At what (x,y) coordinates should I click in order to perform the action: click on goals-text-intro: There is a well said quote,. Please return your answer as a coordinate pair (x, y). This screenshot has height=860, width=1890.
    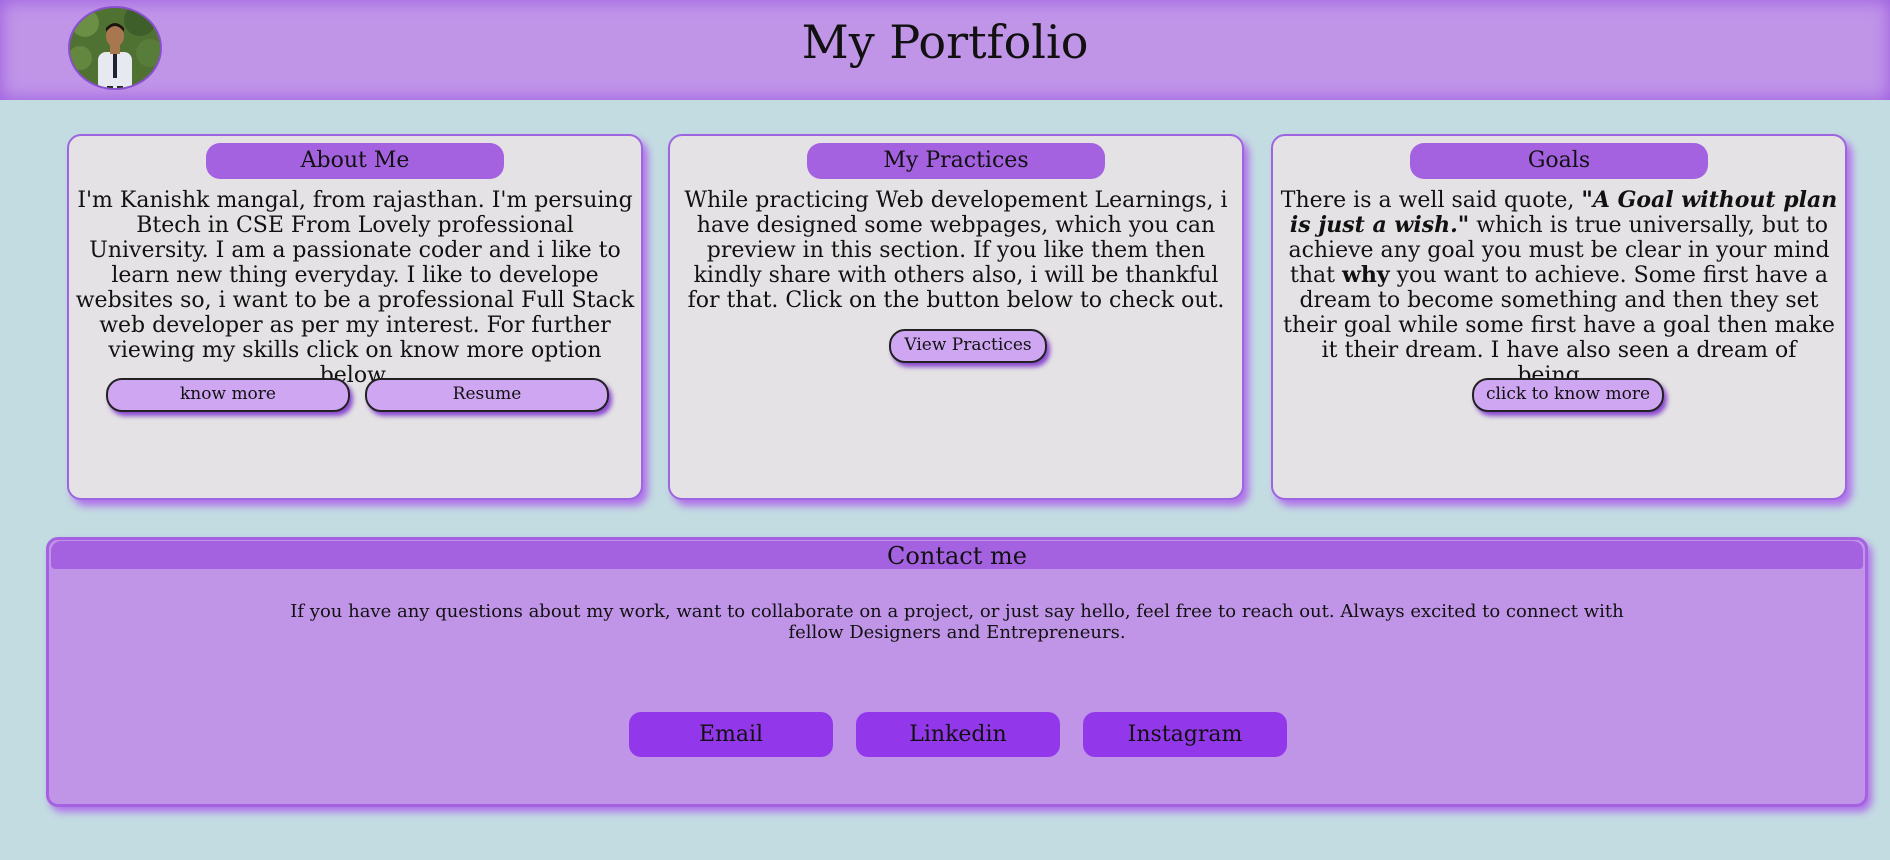
    Looking at the image, I should click on (1431, 200).